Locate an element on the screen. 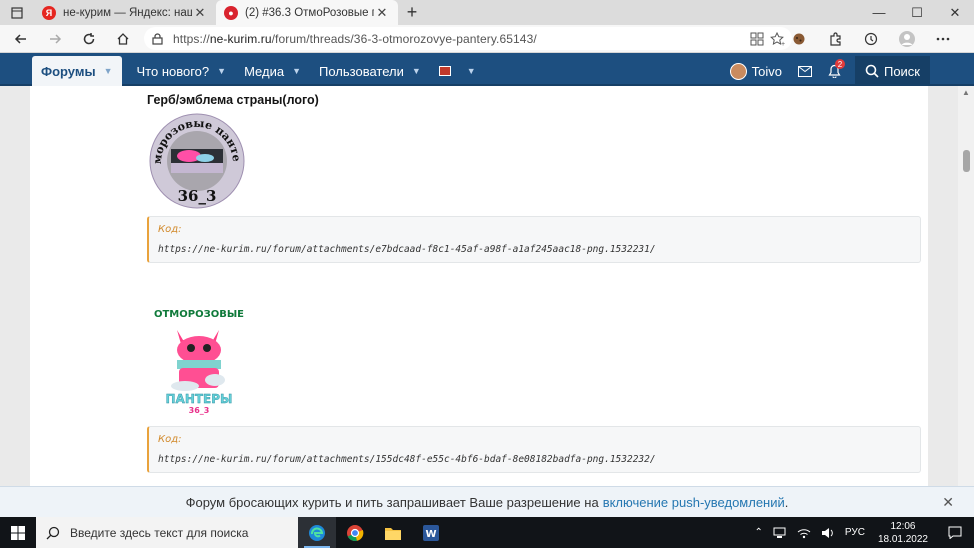  history-icon is located at coordinates (871, 39).